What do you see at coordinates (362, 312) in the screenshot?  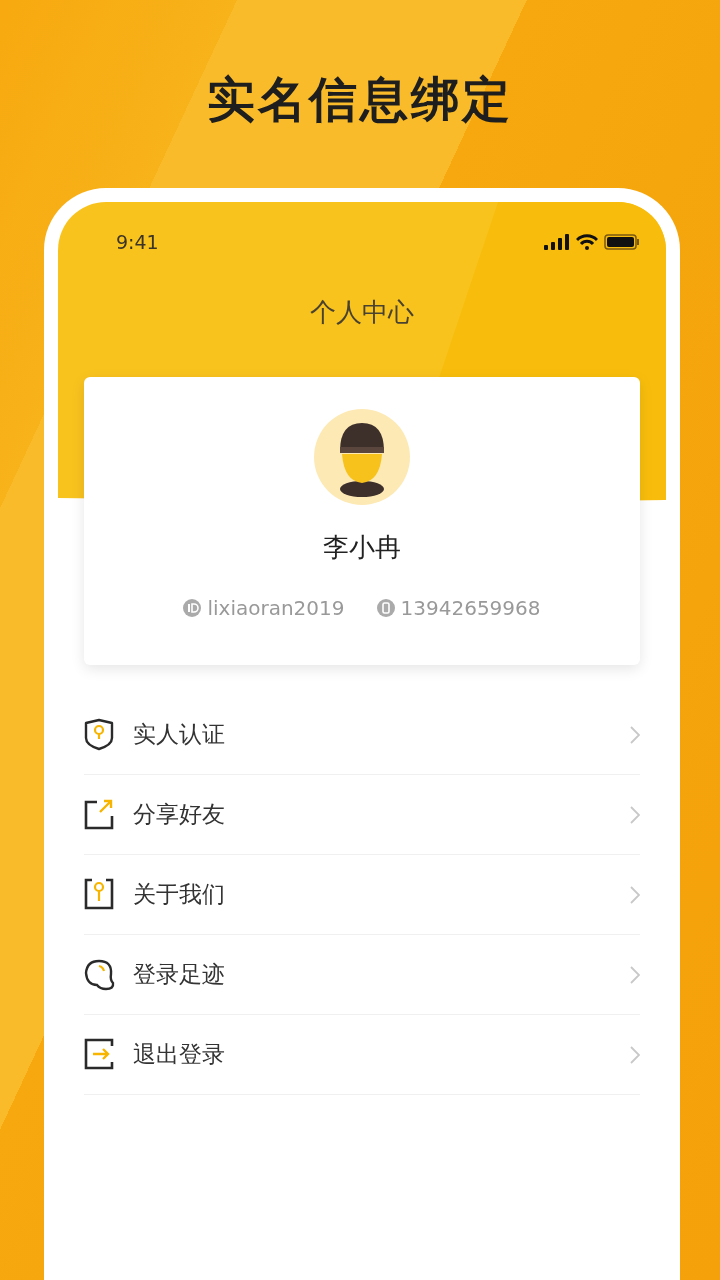 I see `page-title: 个人中心` at bounding box center [362, 312].